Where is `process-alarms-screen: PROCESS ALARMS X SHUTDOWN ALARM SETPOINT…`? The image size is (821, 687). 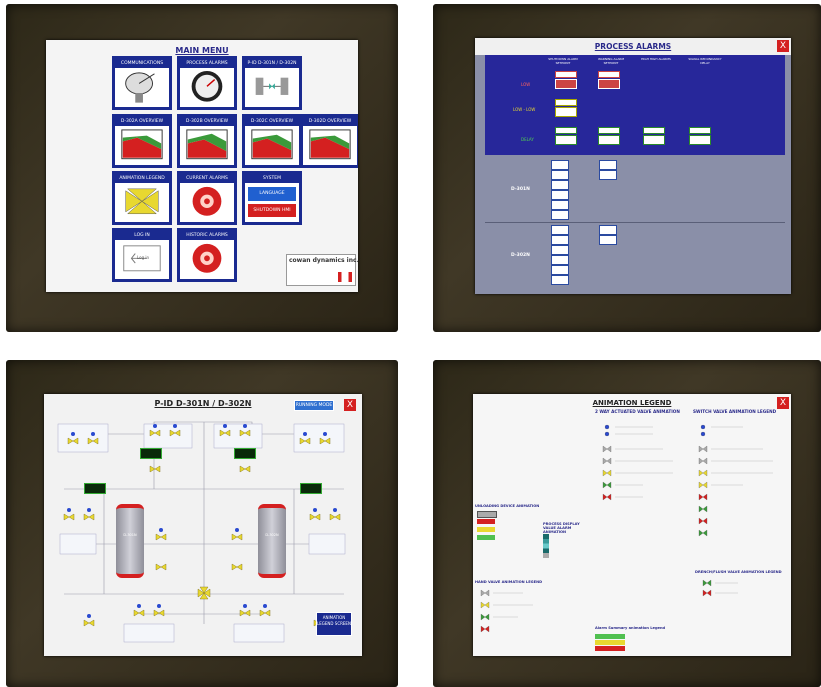
process-alarms-screen: PROCESS ALARMS X SHUTDOWN ALARM SETPOINT… is located at coordinates (633, 166).